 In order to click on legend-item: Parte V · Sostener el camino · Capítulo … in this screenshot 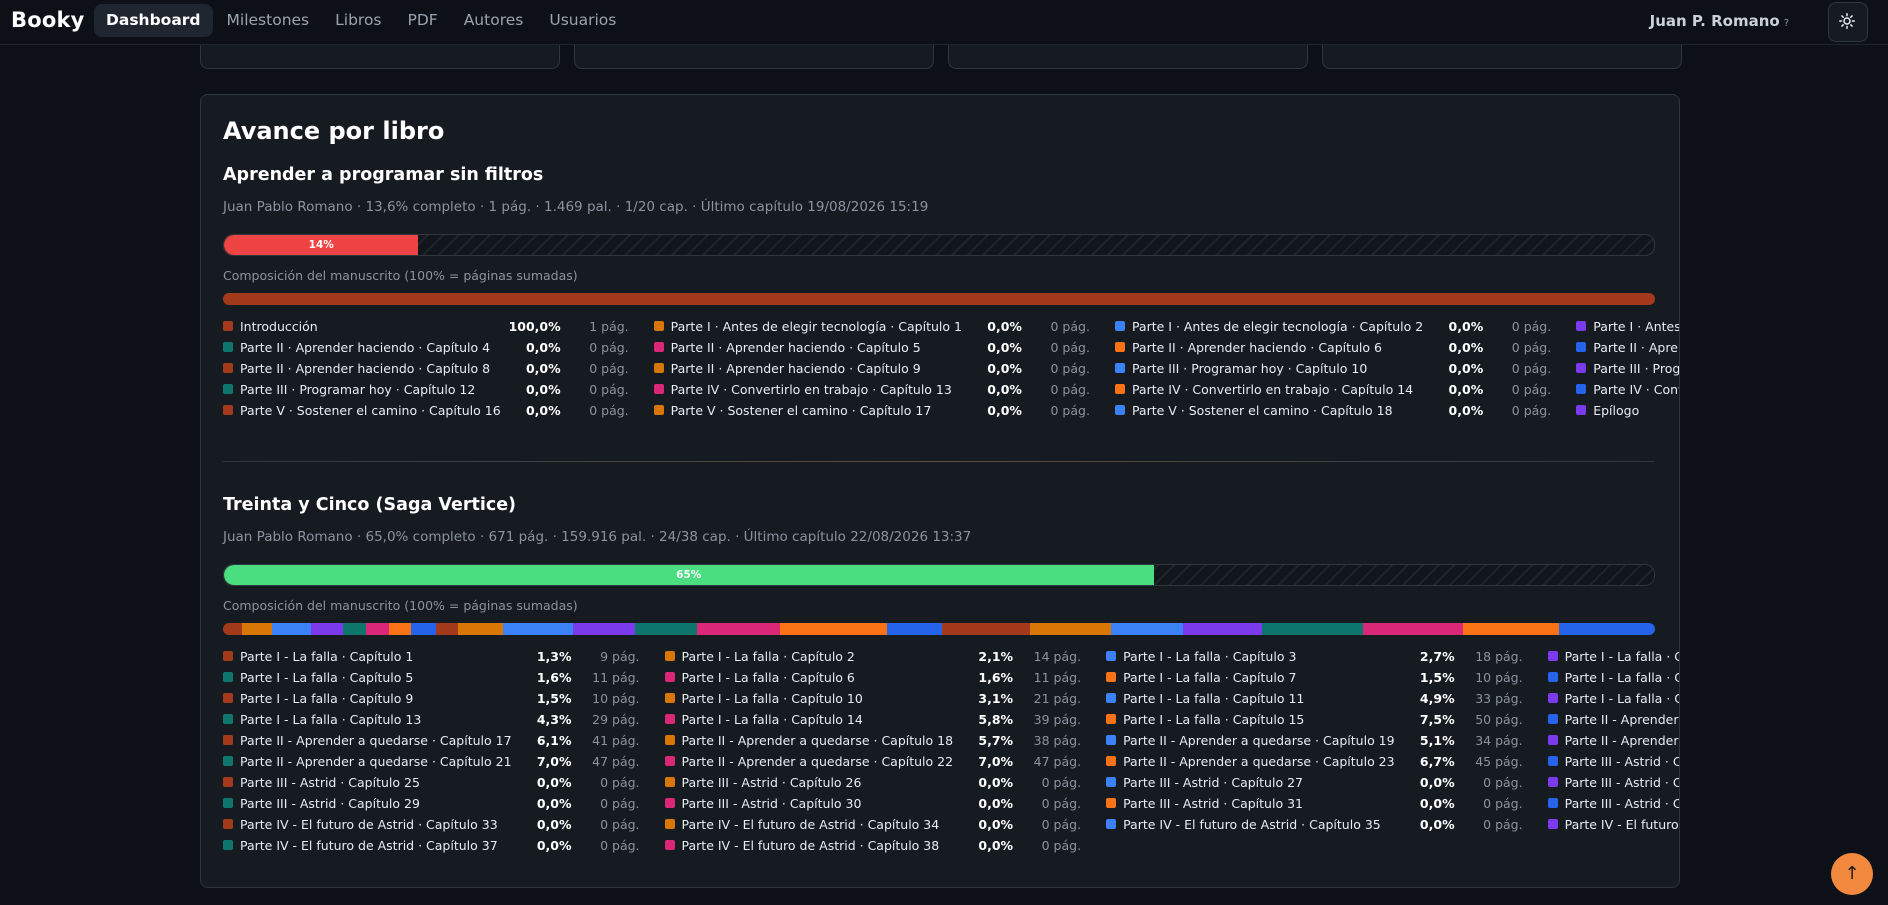, I will do `click(426, 410)`.